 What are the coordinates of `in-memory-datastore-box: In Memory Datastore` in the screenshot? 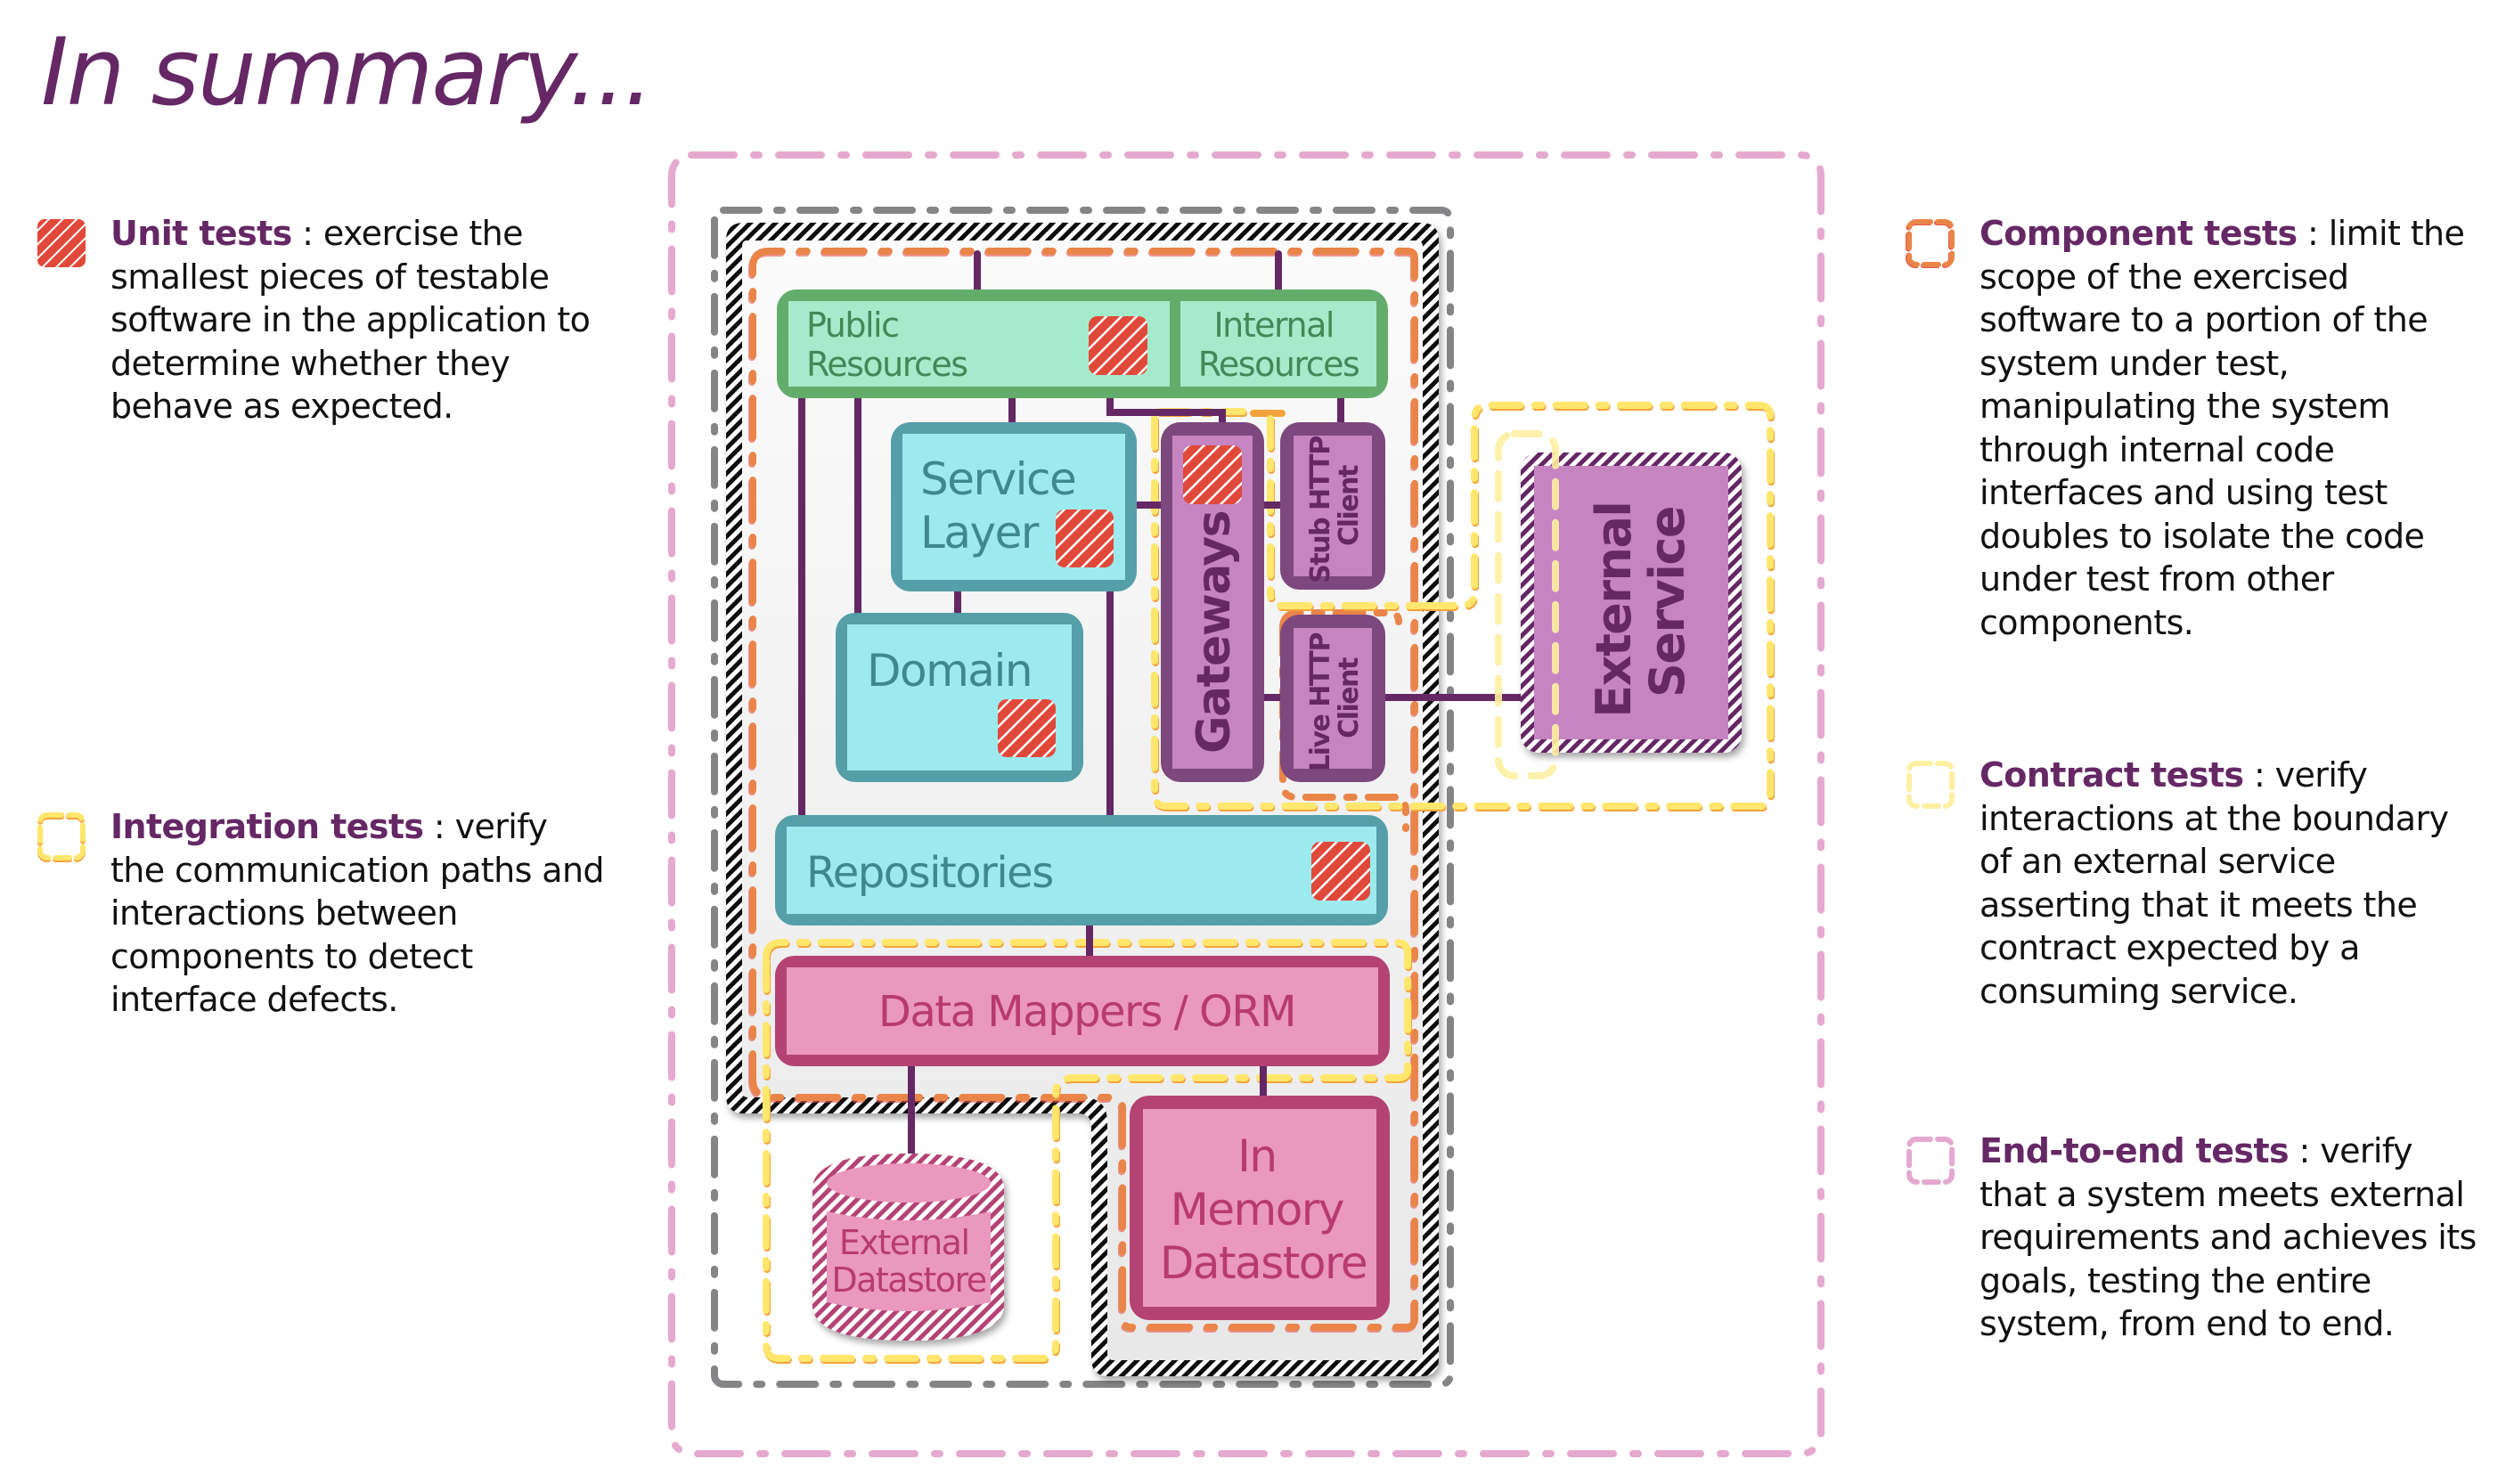 It's located at (1260, 1208).